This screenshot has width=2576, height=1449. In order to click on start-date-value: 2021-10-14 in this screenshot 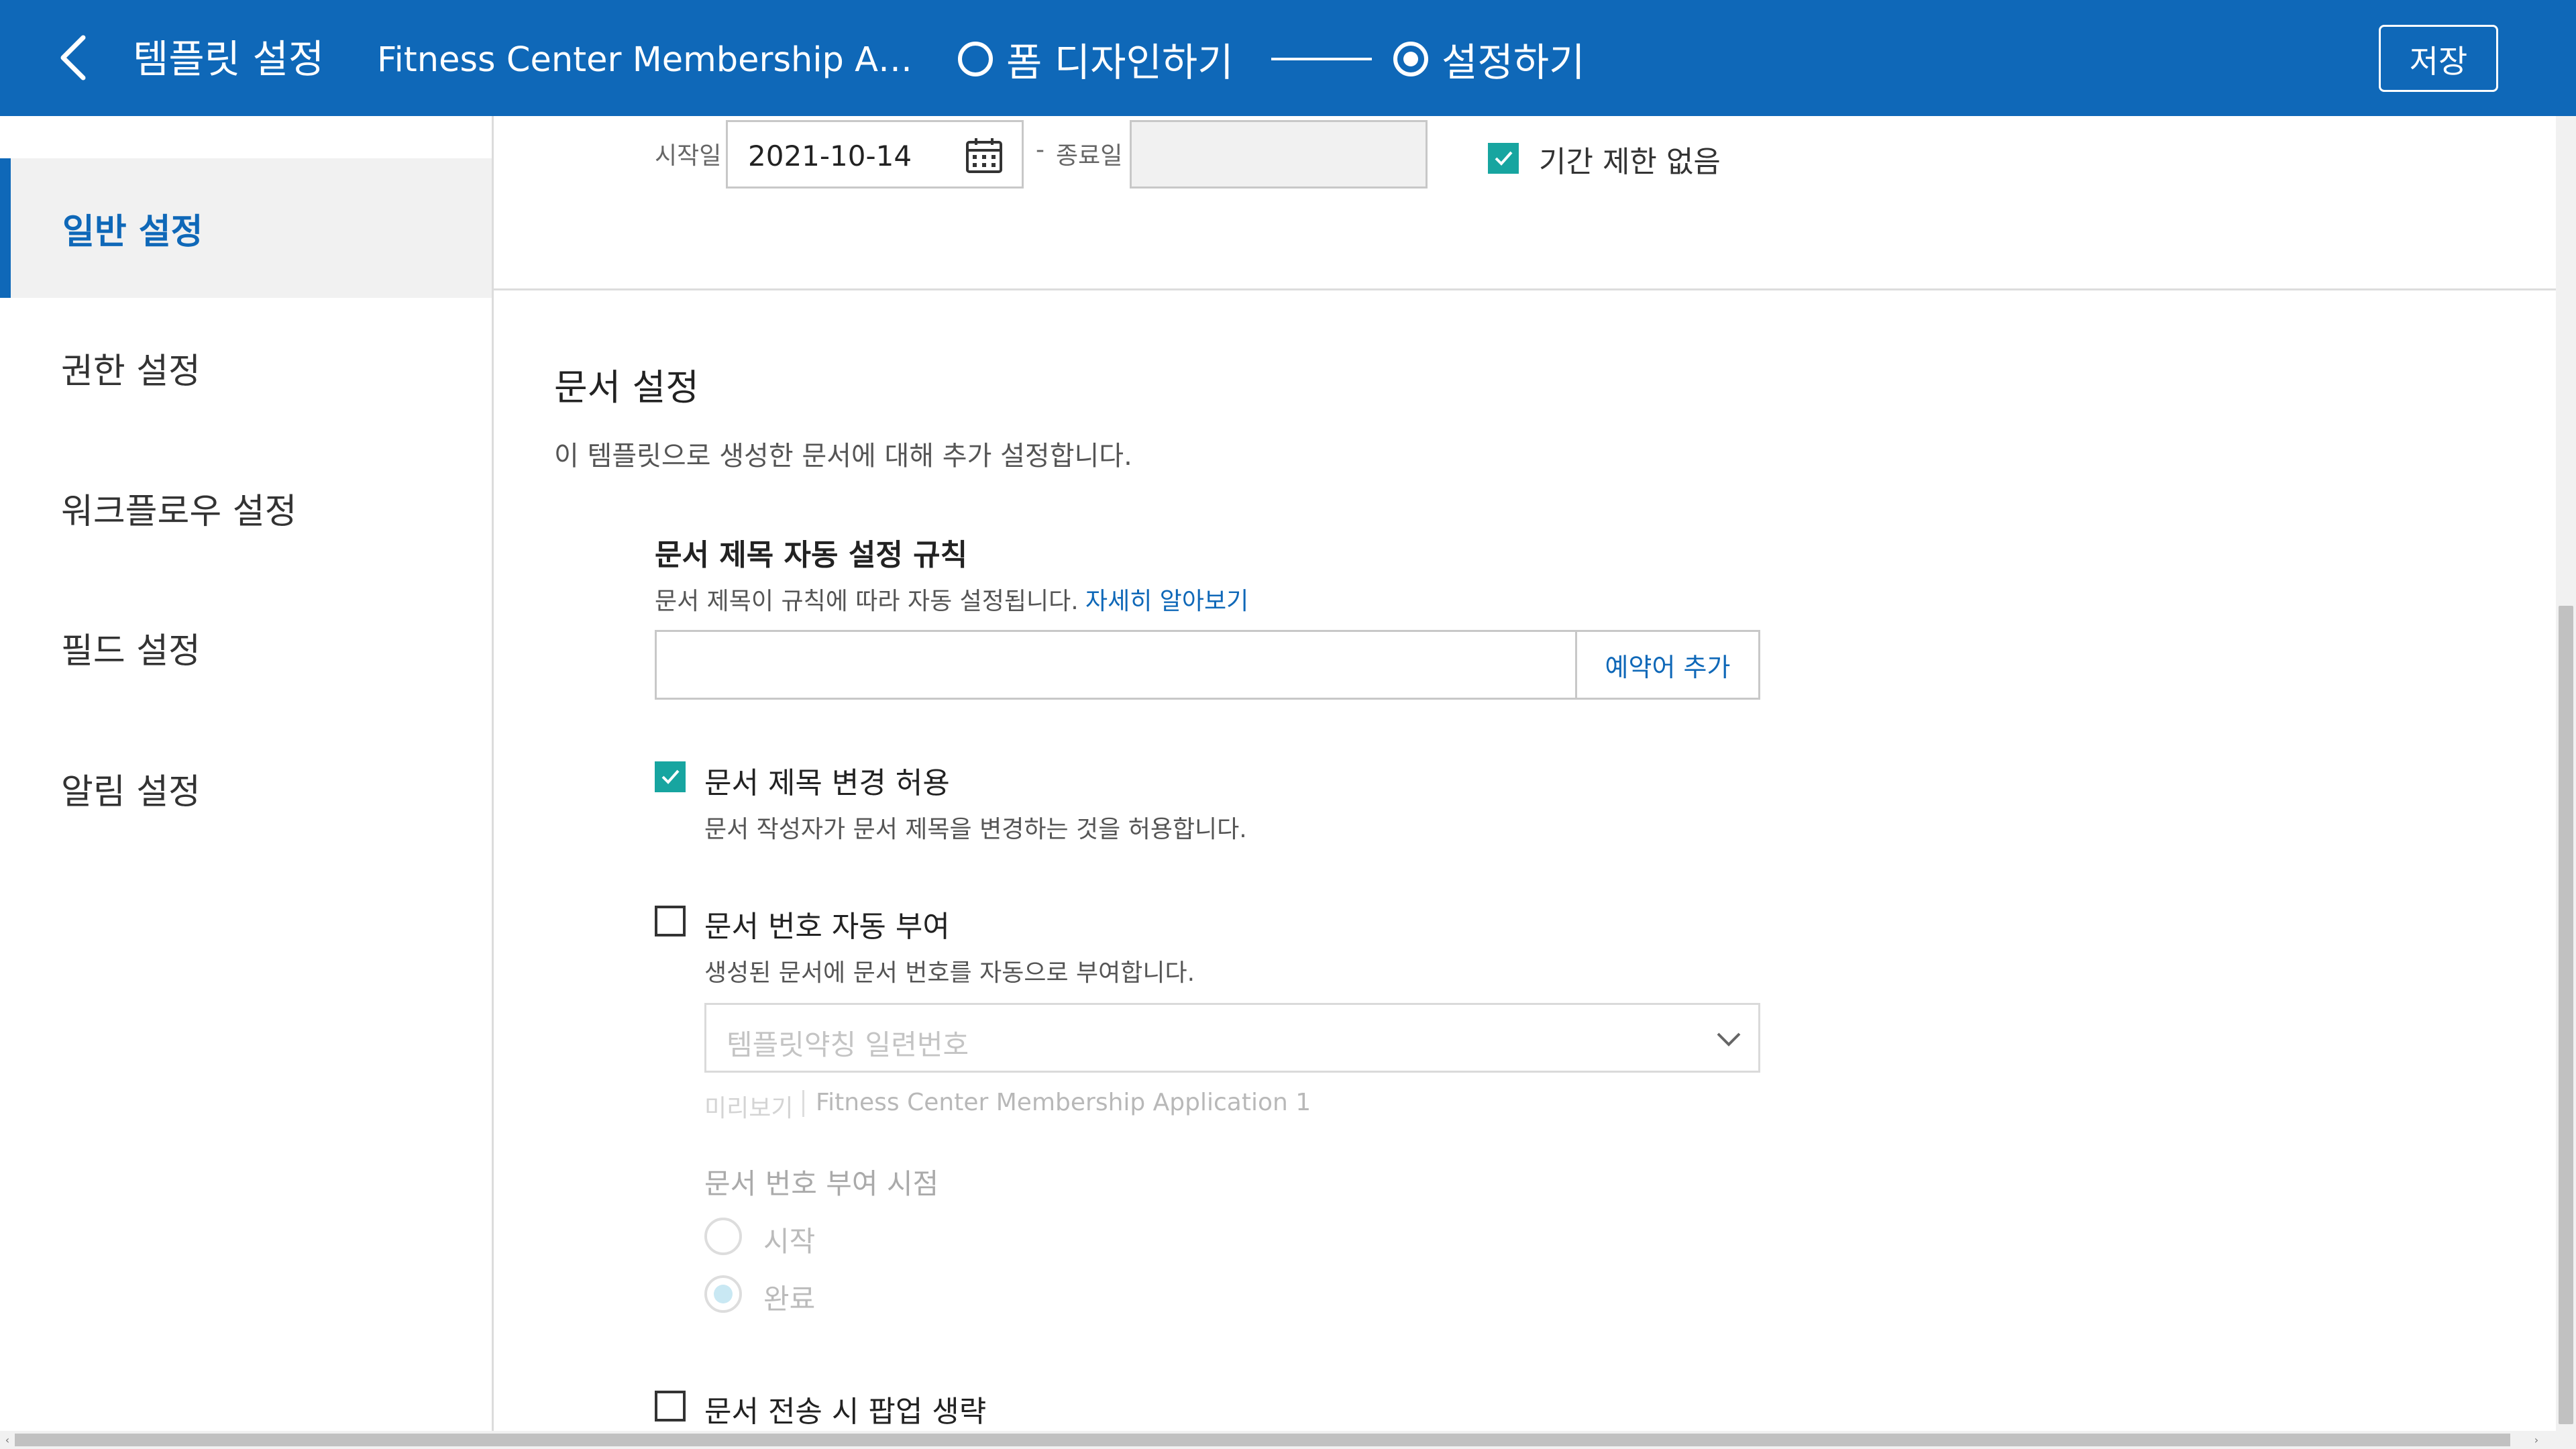, I will do `click(830, 156)`.